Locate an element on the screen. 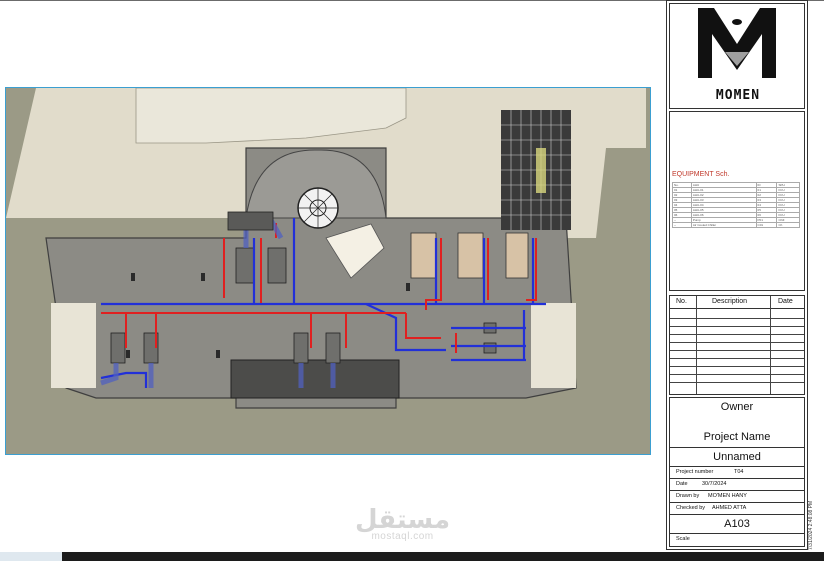 This screenshot has height=561, width=824. equipment-schedule-title: EQUIPMENT Sch. is located at coordinates (701, 174).